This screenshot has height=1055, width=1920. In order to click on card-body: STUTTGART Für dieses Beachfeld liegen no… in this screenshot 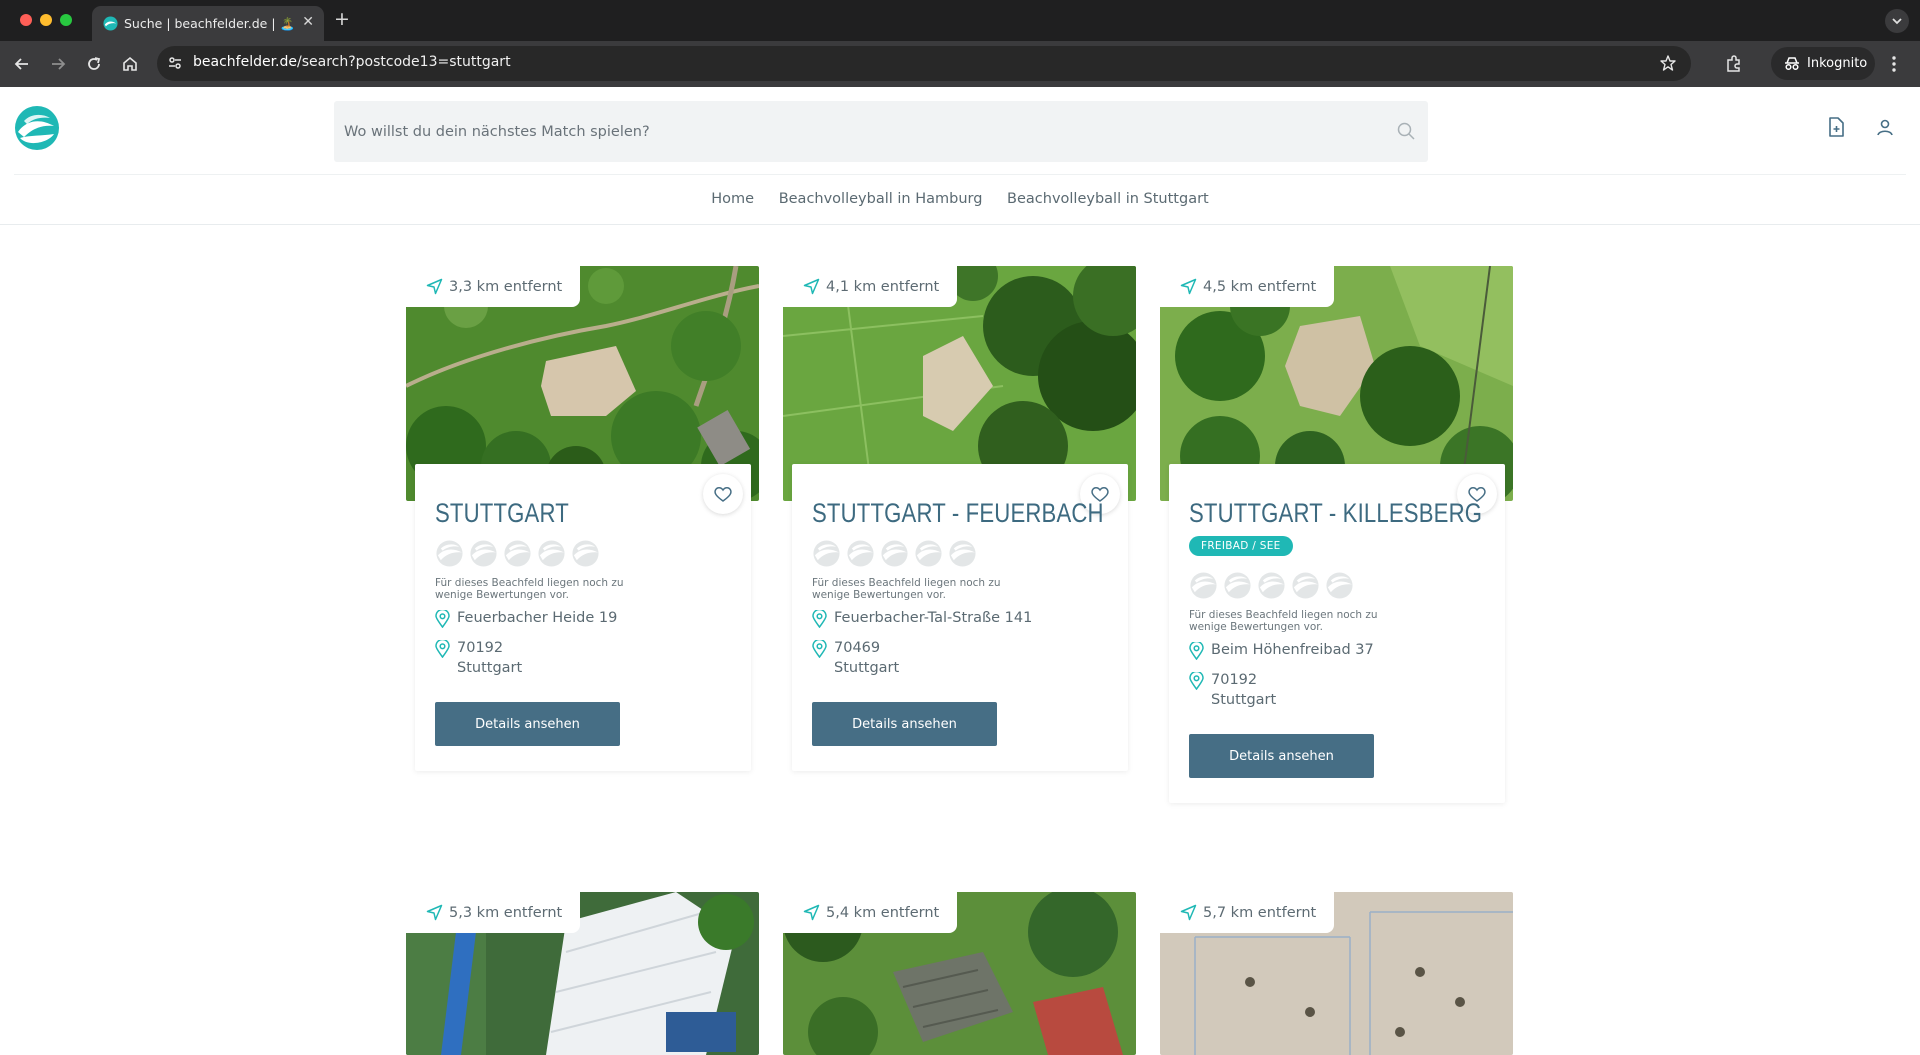, I will do `click(583, 617)`.